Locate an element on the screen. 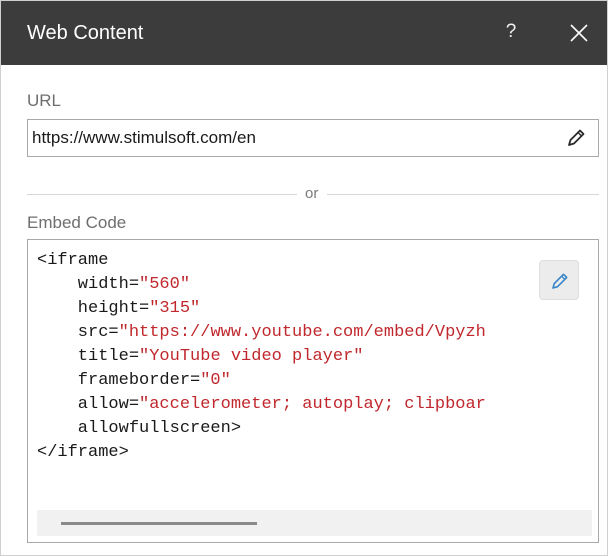 The width and height of the screenshot is (608, 556). separator-line-left is located at coordinates (162, 194).